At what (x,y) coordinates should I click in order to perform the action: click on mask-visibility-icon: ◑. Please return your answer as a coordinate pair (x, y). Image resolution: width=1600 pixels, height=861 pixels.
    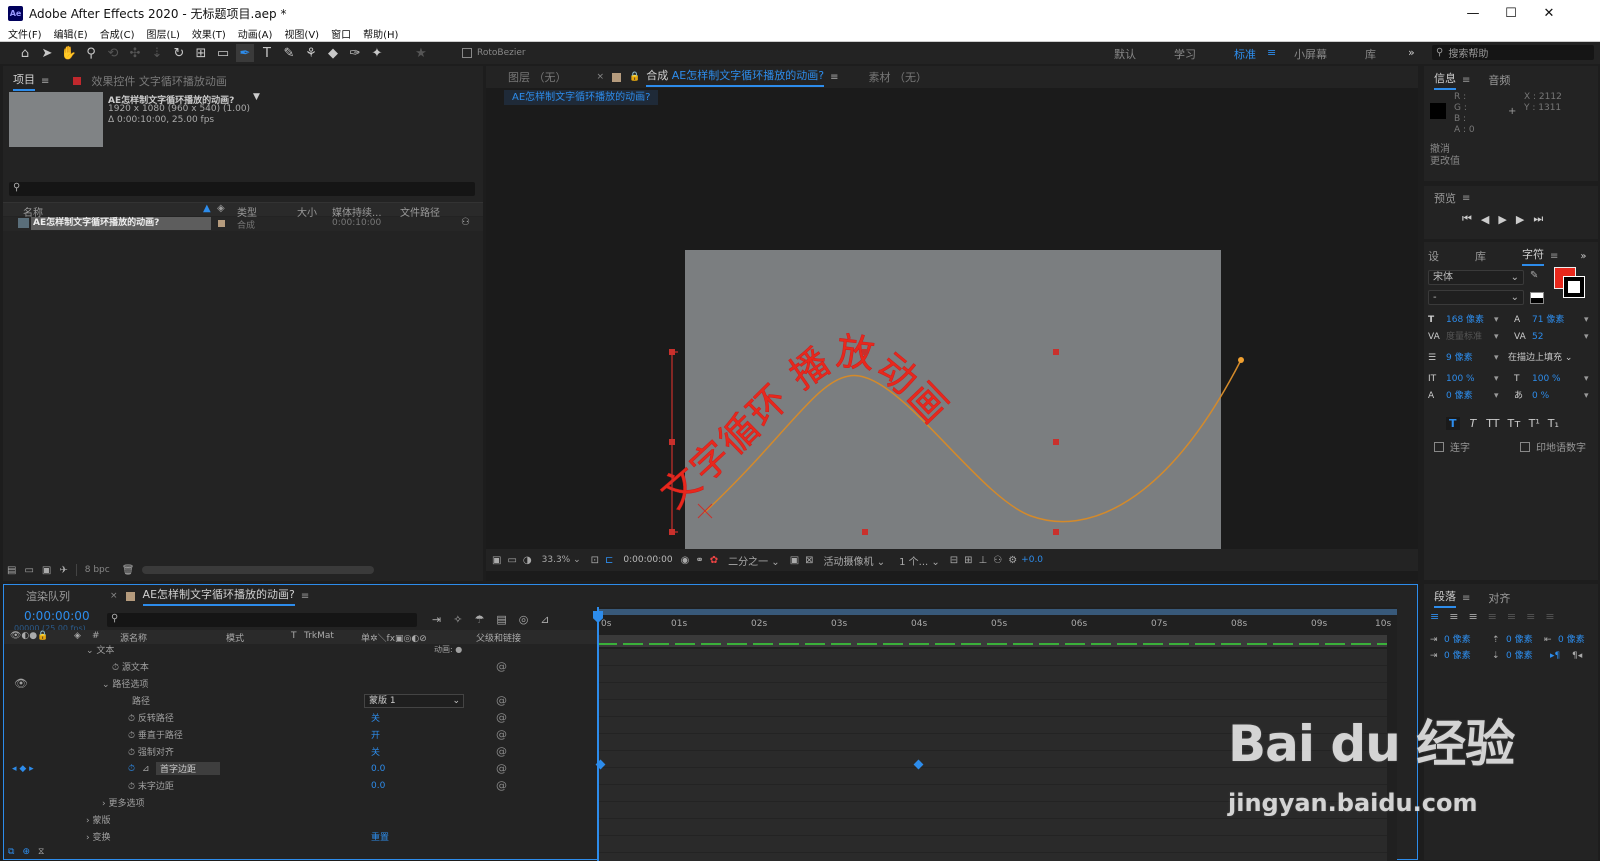
    Looking at the image, I should click on (527, 560).